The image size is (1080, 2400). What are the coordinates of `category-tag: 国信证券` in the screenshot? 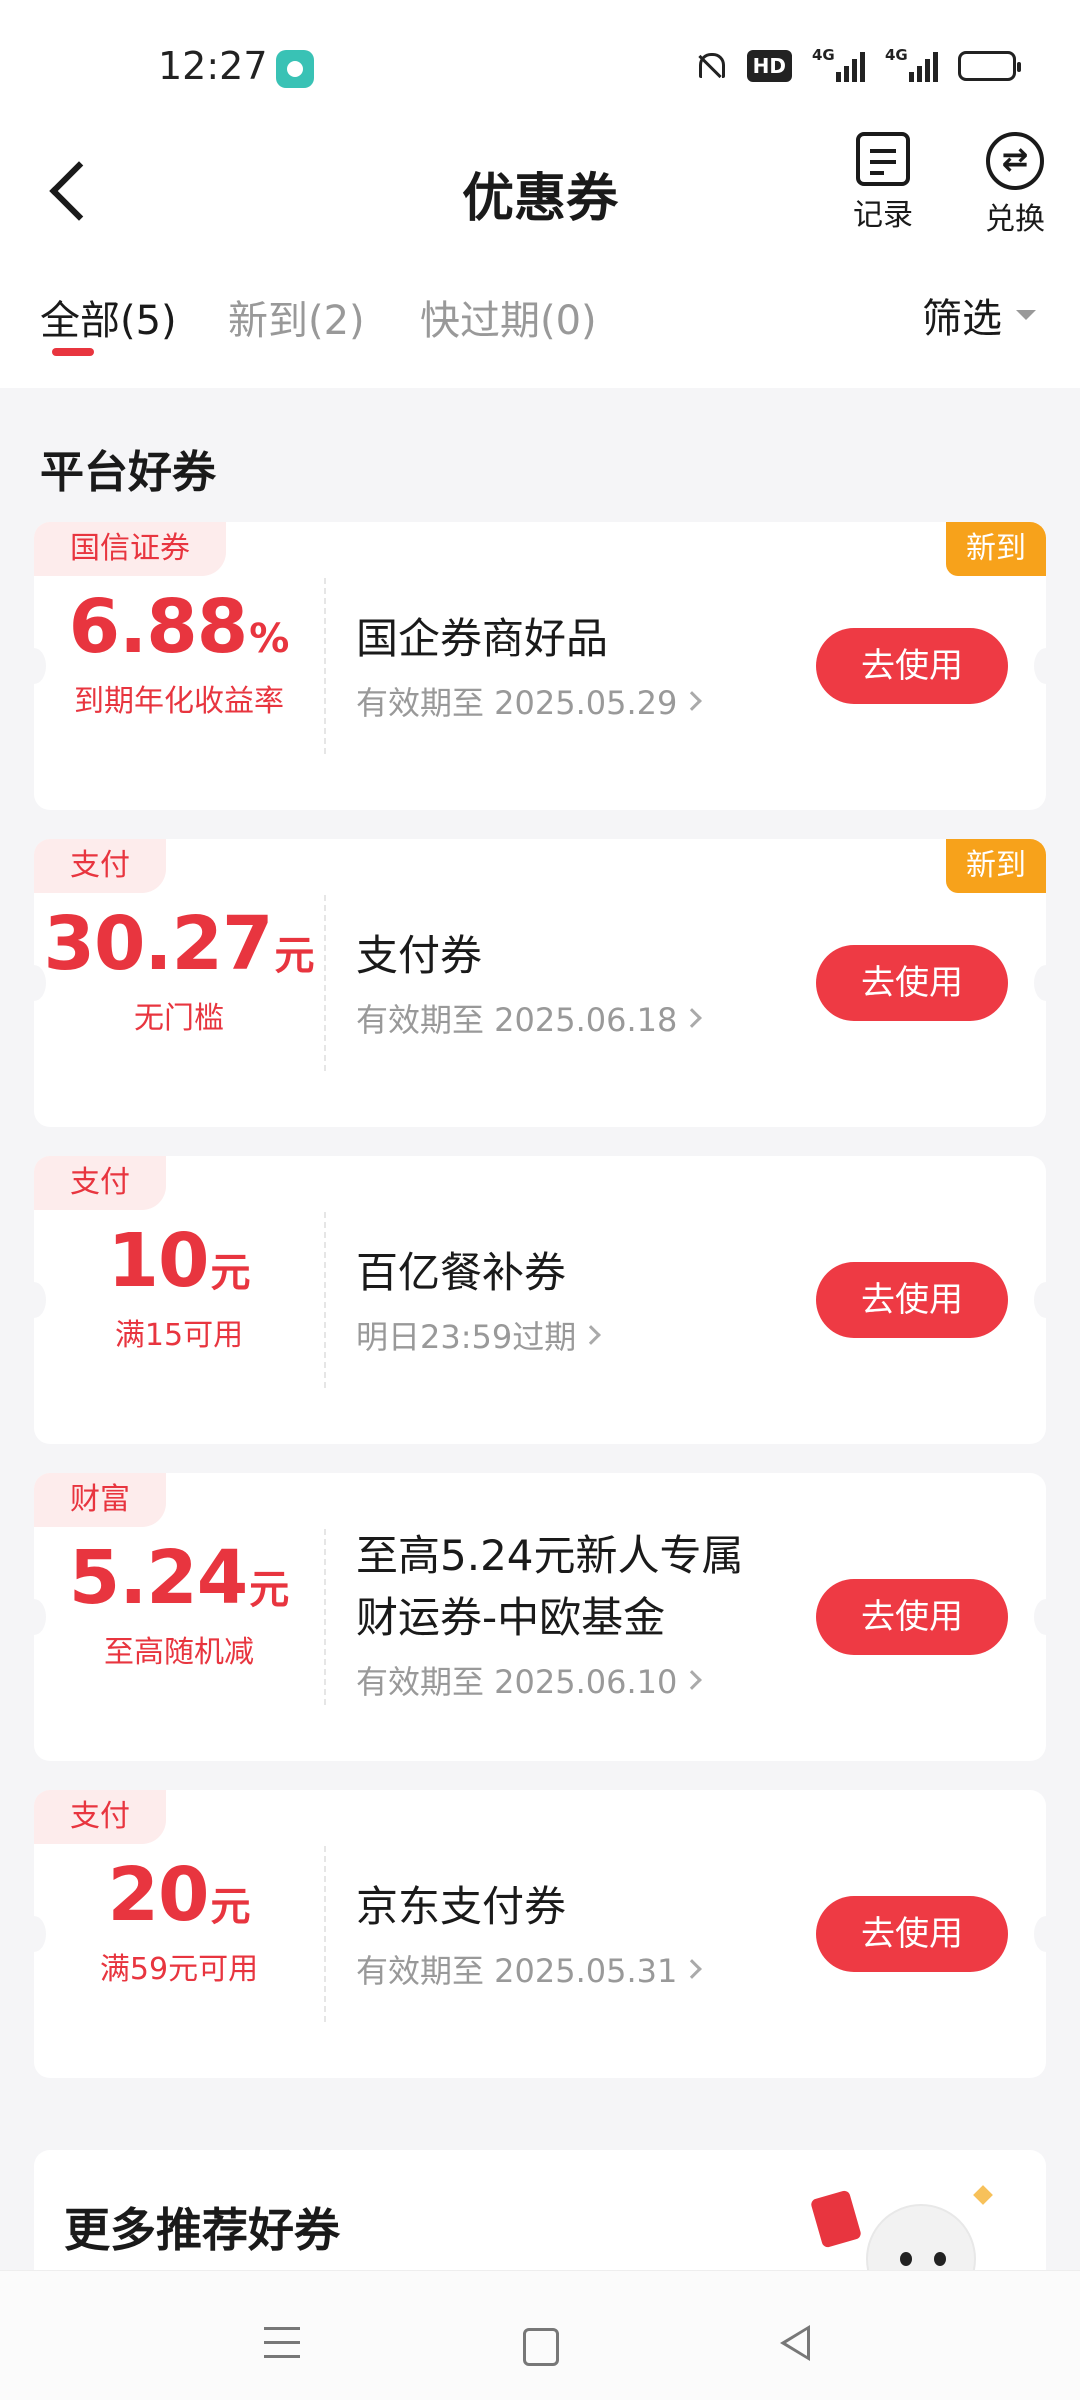 It's located at (130, 549).